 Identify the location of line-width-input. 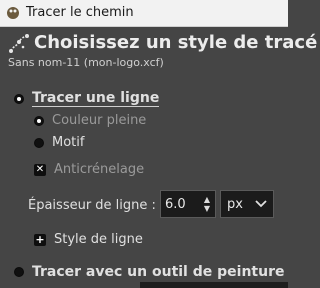
(181, 204).